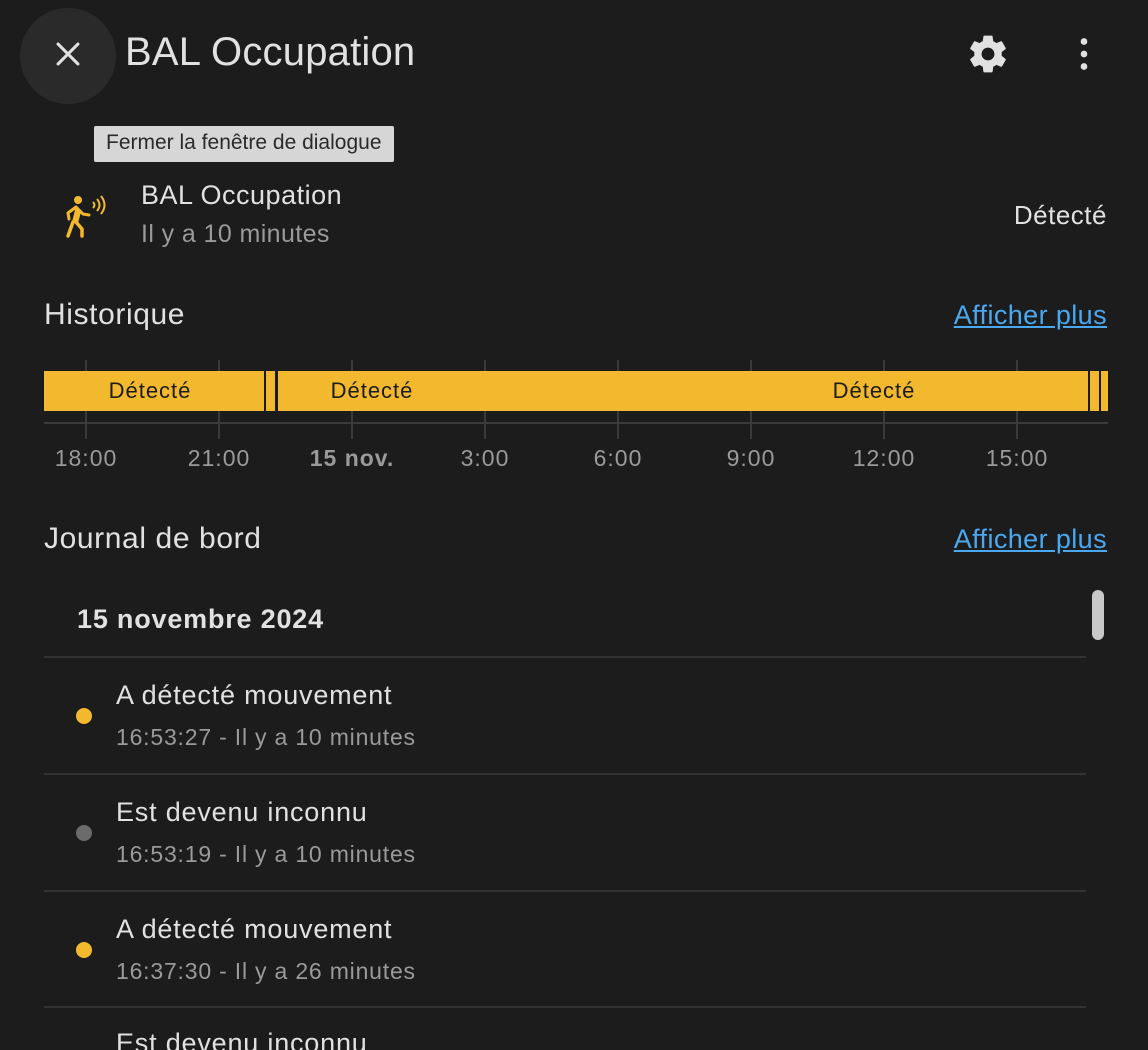 The height and width of the screenshot is (1050, 1148). Describe the element at coordinates (1017, 458) in the screenshot. I see `tick-label: 15:00` at that location.